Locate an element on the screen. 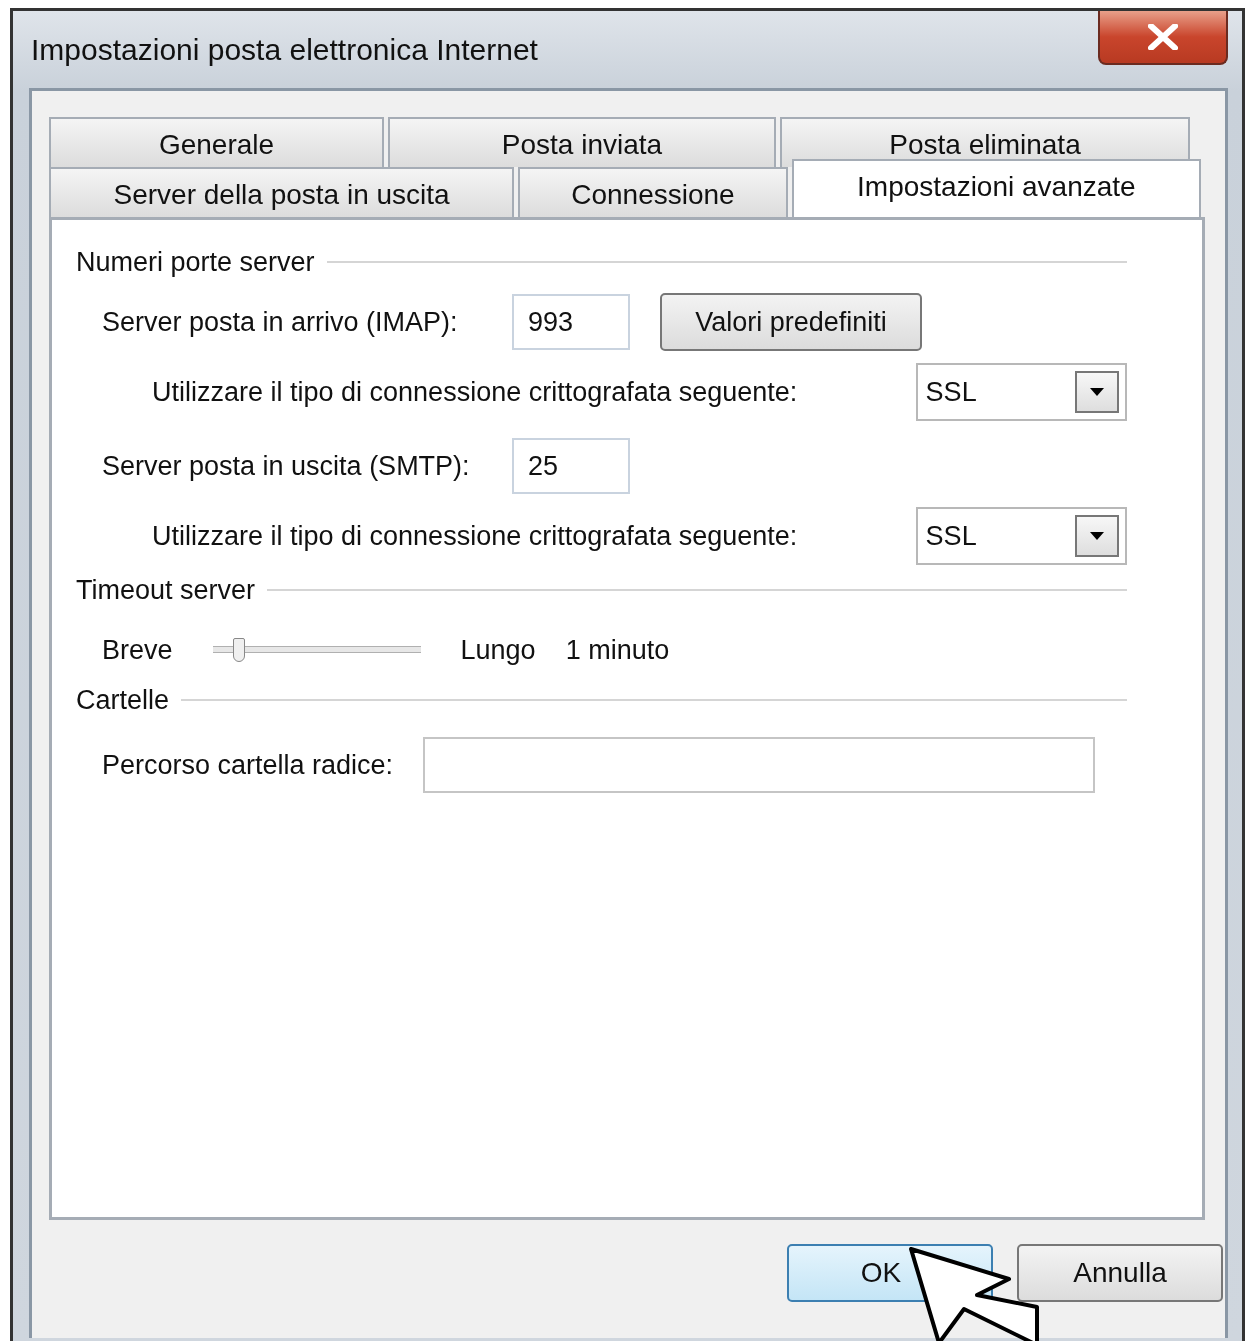 This screenshot has height=1341, width=1249. defaults-button: Valori predefiniti is located at coordinates (791, 322).